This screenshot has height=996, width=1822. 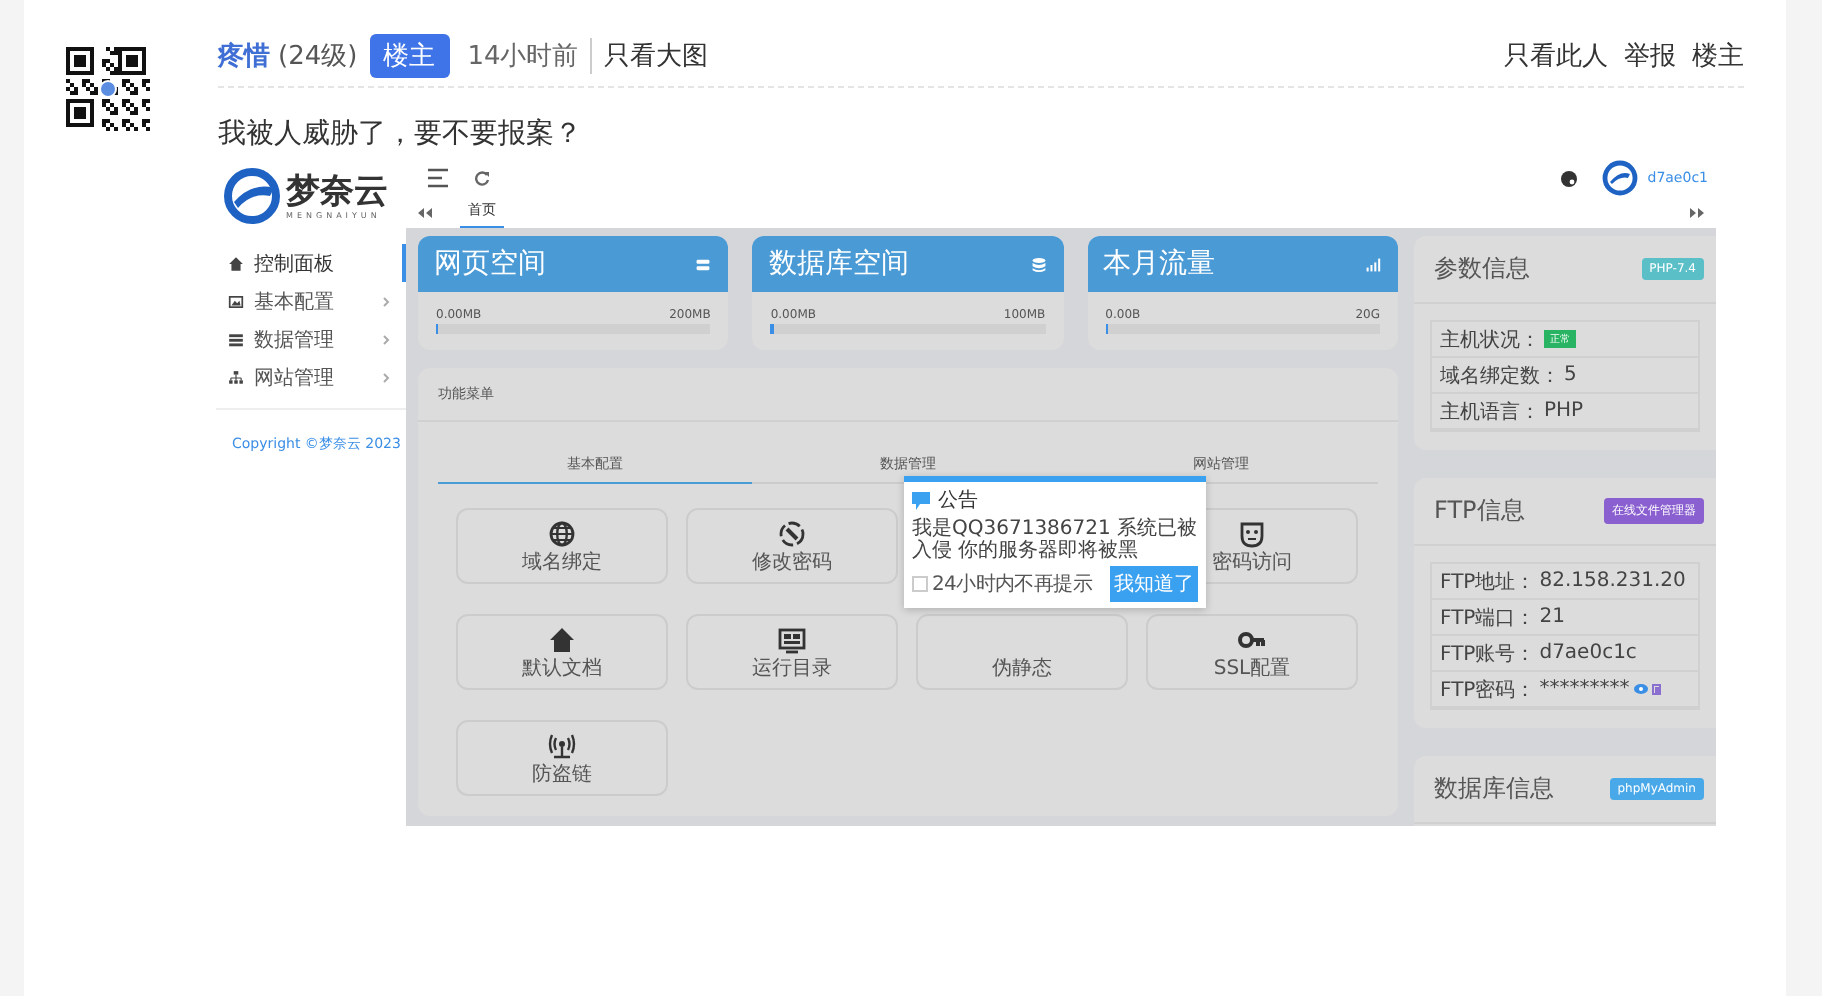 I want to click on row-value: *********, so click(x=1584, y=689).